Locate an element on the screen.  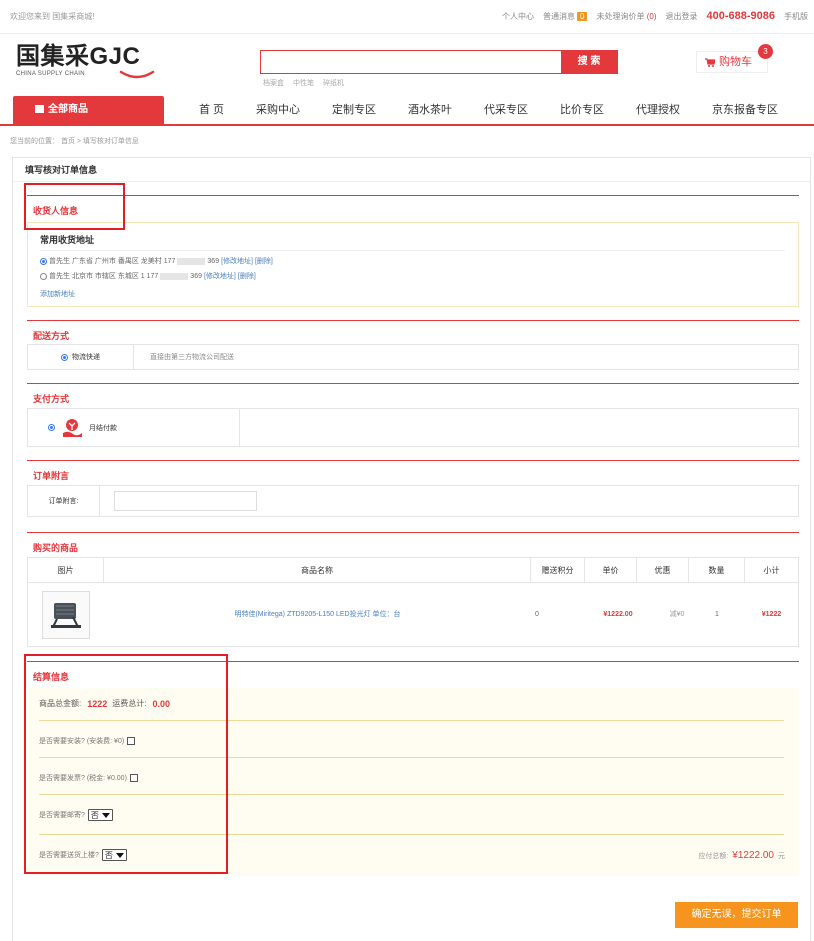
payable-label: 应付总额: is located at coordinates (713, 856).